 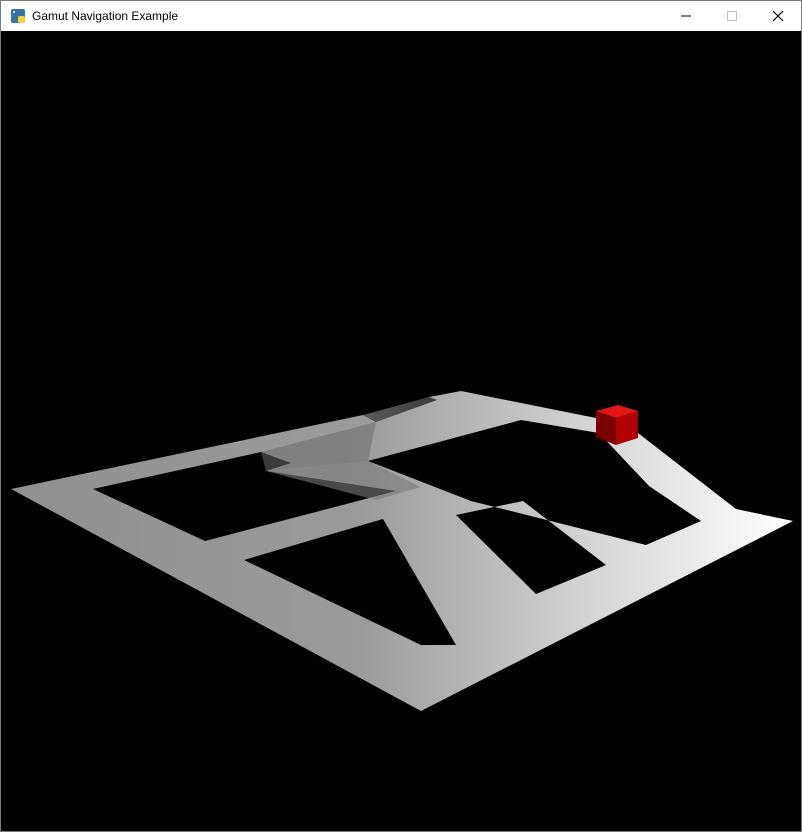 I want to click on window-controls, so click(x=732, y=16).